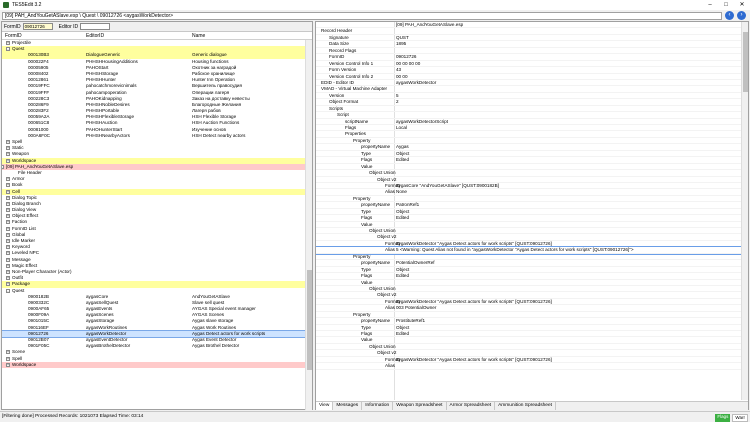 This screenshot has height=422, width=750. What do you see at coordinates (12, 26) in the screenshot?
I see `formid-filter-label: FormID` at bounding box center [12, 26].